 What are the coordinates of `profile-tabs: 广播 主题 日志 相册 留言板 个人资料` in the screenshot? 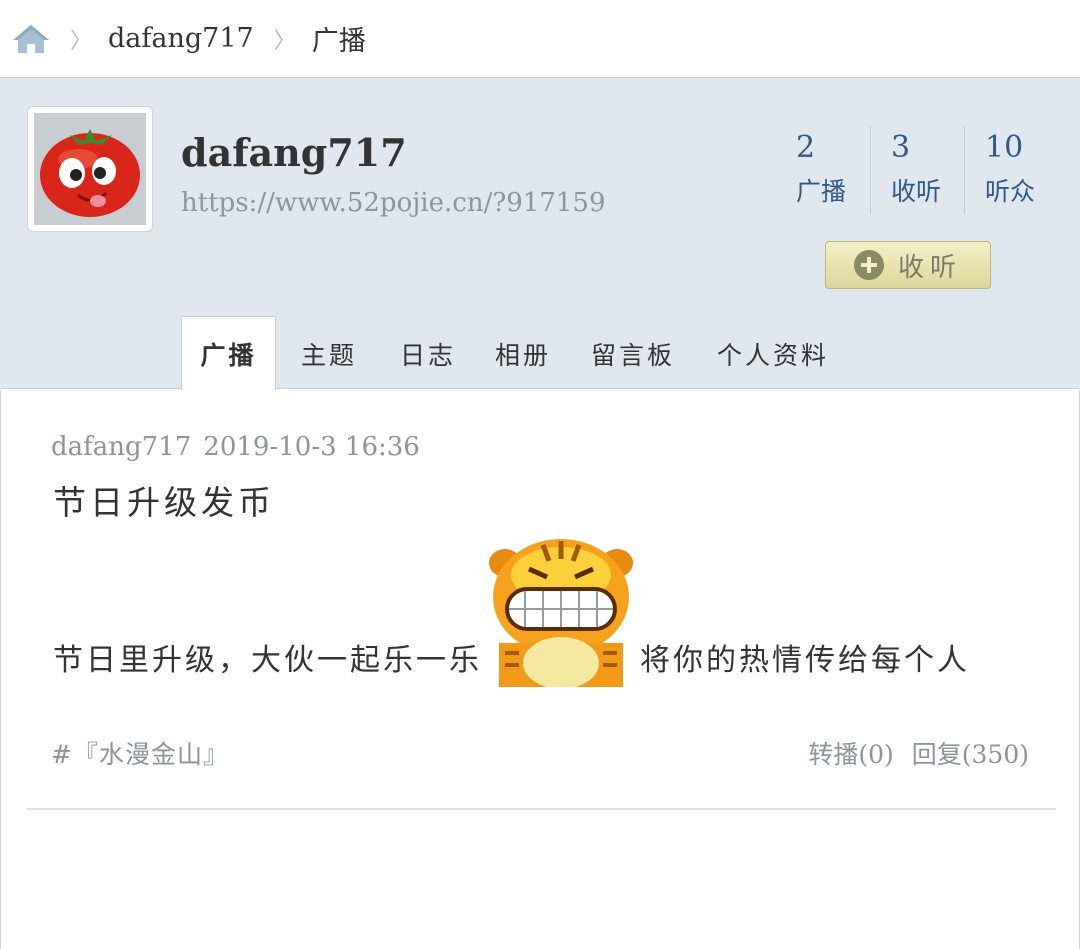 It's located at (516, 353).